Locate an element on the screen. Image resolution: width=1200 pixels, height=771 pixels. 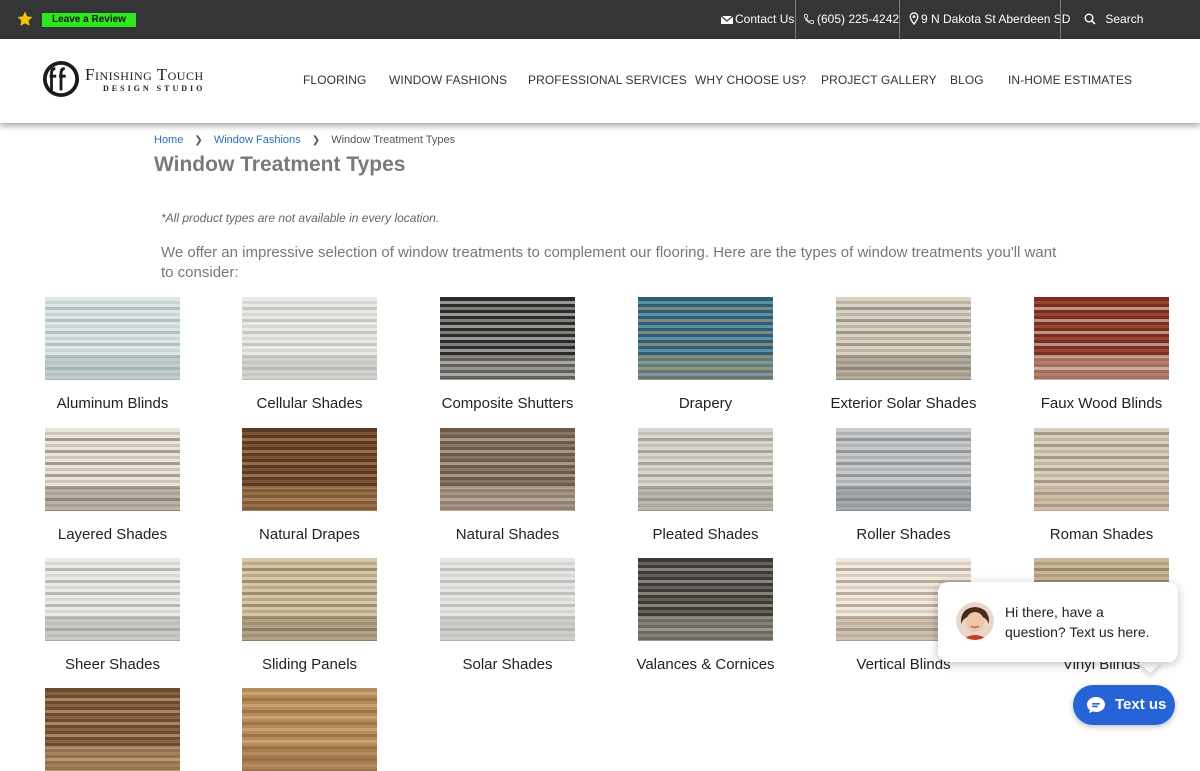
product-label: Drapery is located at coordinates (705, 403).